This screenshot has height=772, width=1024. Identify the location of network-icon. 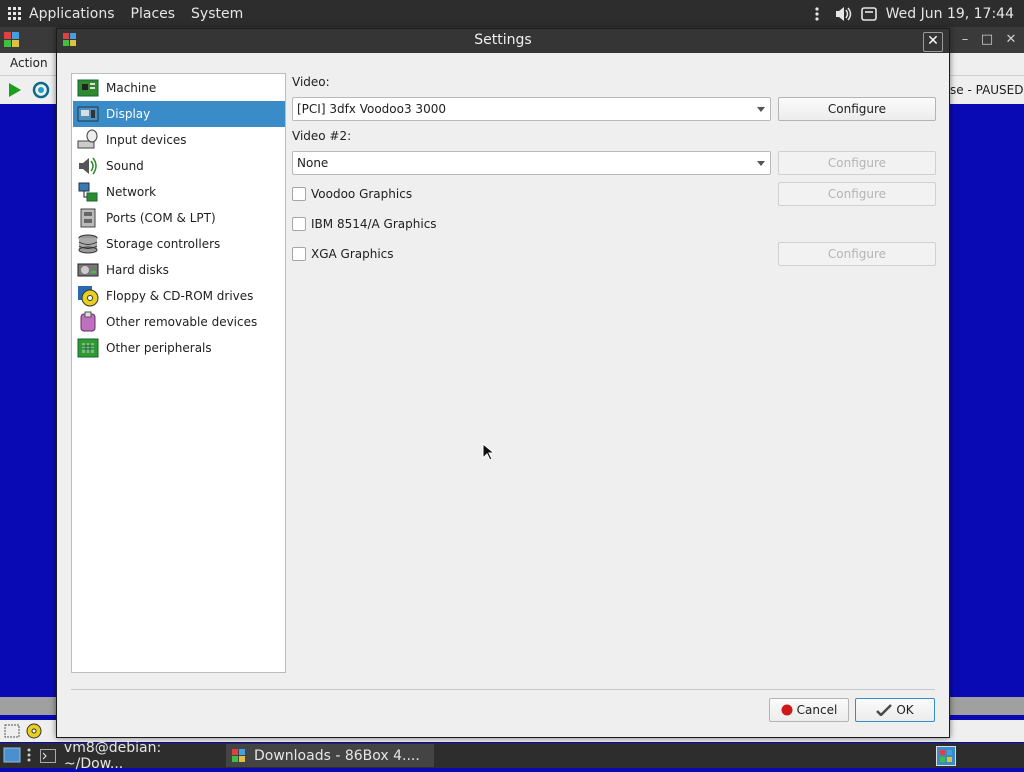
(88, 192).